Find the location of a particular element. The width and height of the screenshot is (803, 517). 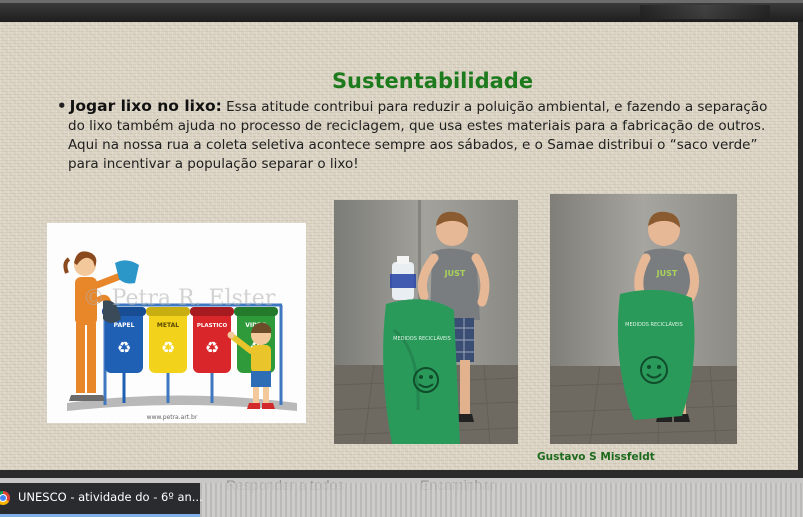

tab-bar-top-edge is located at coordinates (401, 474).